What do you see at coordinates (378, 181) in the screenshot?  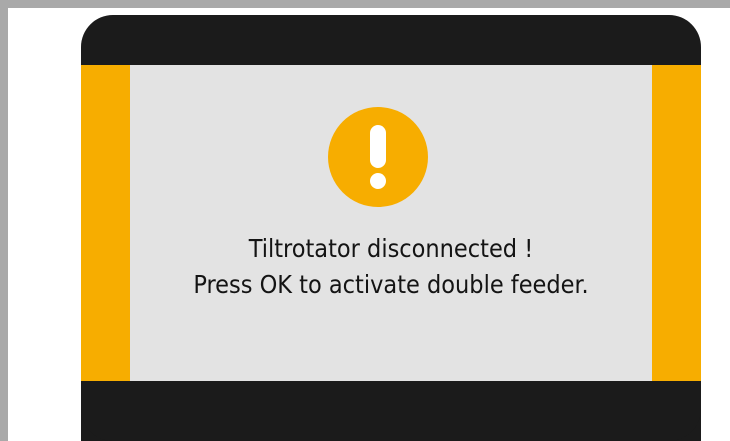 I see `exclamation-dot` at bounding box center [378, 181].